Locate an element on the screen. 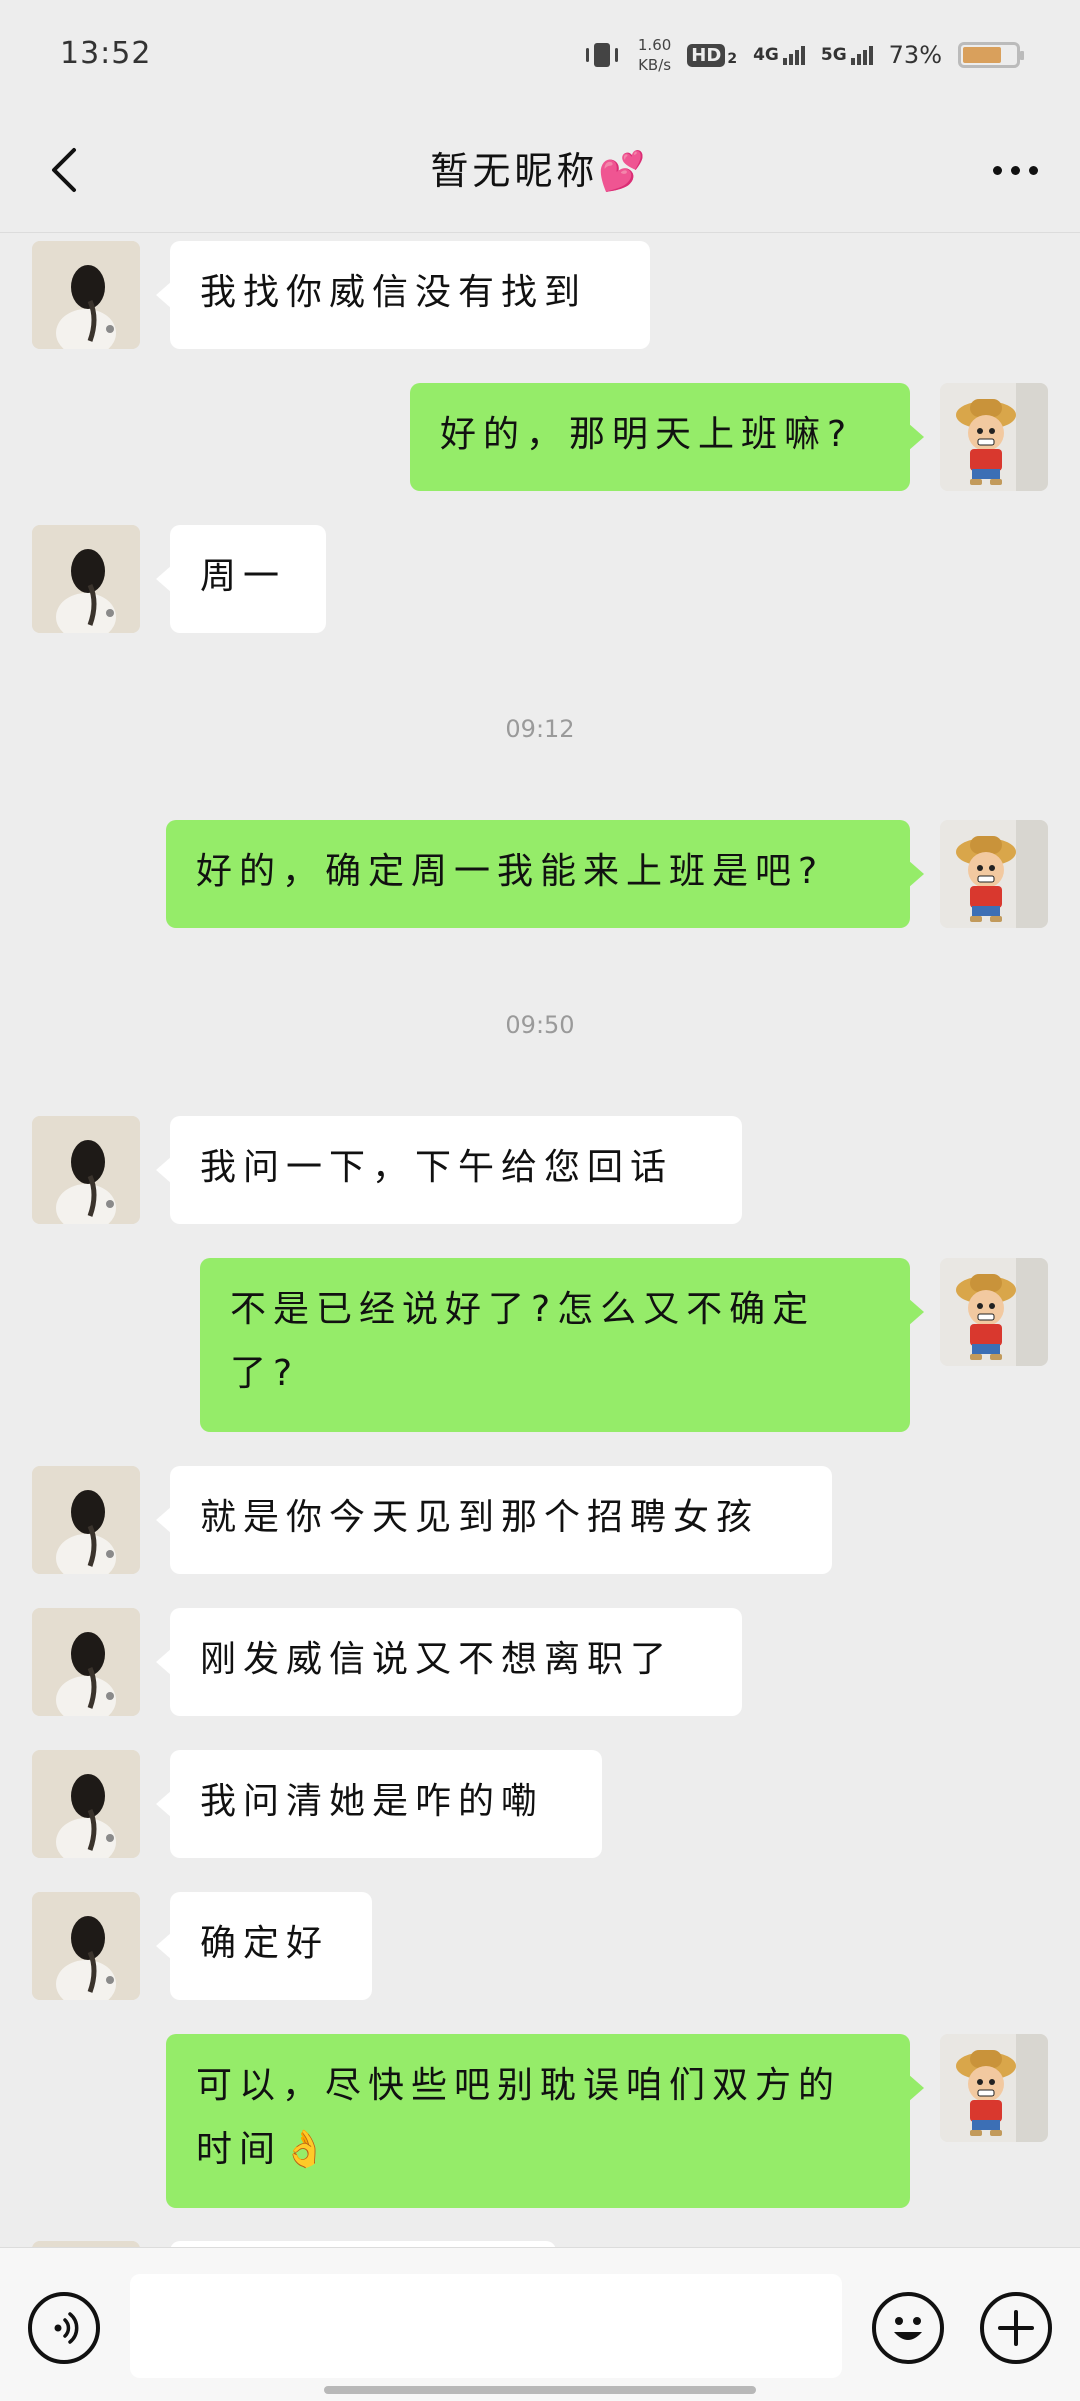 The width and height of the screenshot is (1080, 2401). voice-icon is located at coordinates (66, 2328).